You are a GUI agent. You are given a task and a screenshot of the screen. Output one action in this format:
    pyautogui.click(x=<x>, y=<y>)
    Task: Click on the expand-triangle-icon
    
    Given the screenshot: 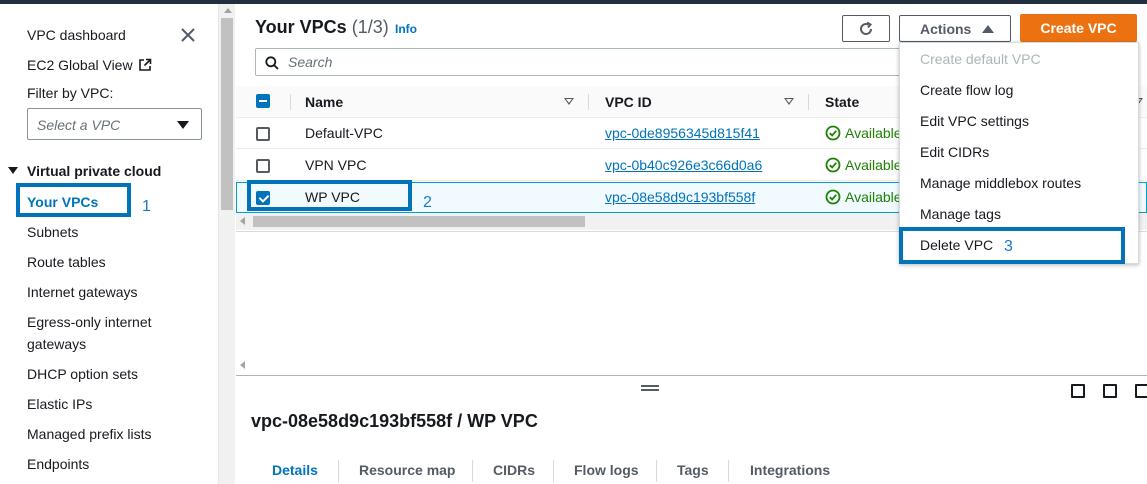 What is the action you would take?
    pyautogui.click(x=13, y=170)
    